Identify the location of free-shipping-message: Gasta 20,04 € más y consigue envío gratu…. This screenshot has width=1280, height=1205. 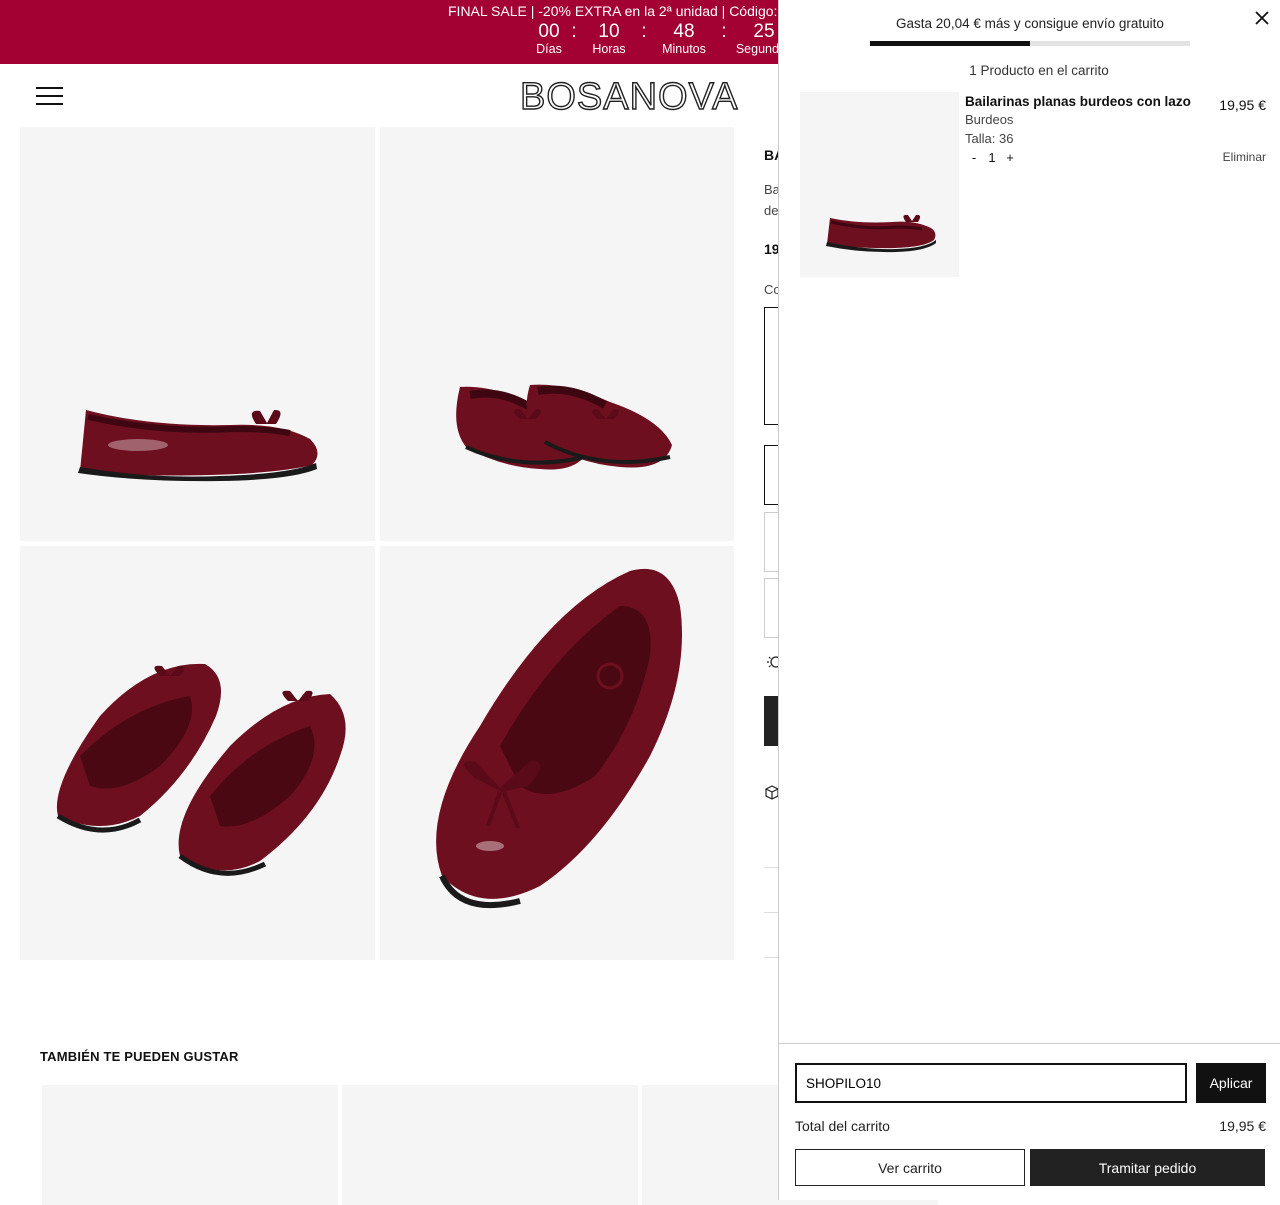
(1030, 23).